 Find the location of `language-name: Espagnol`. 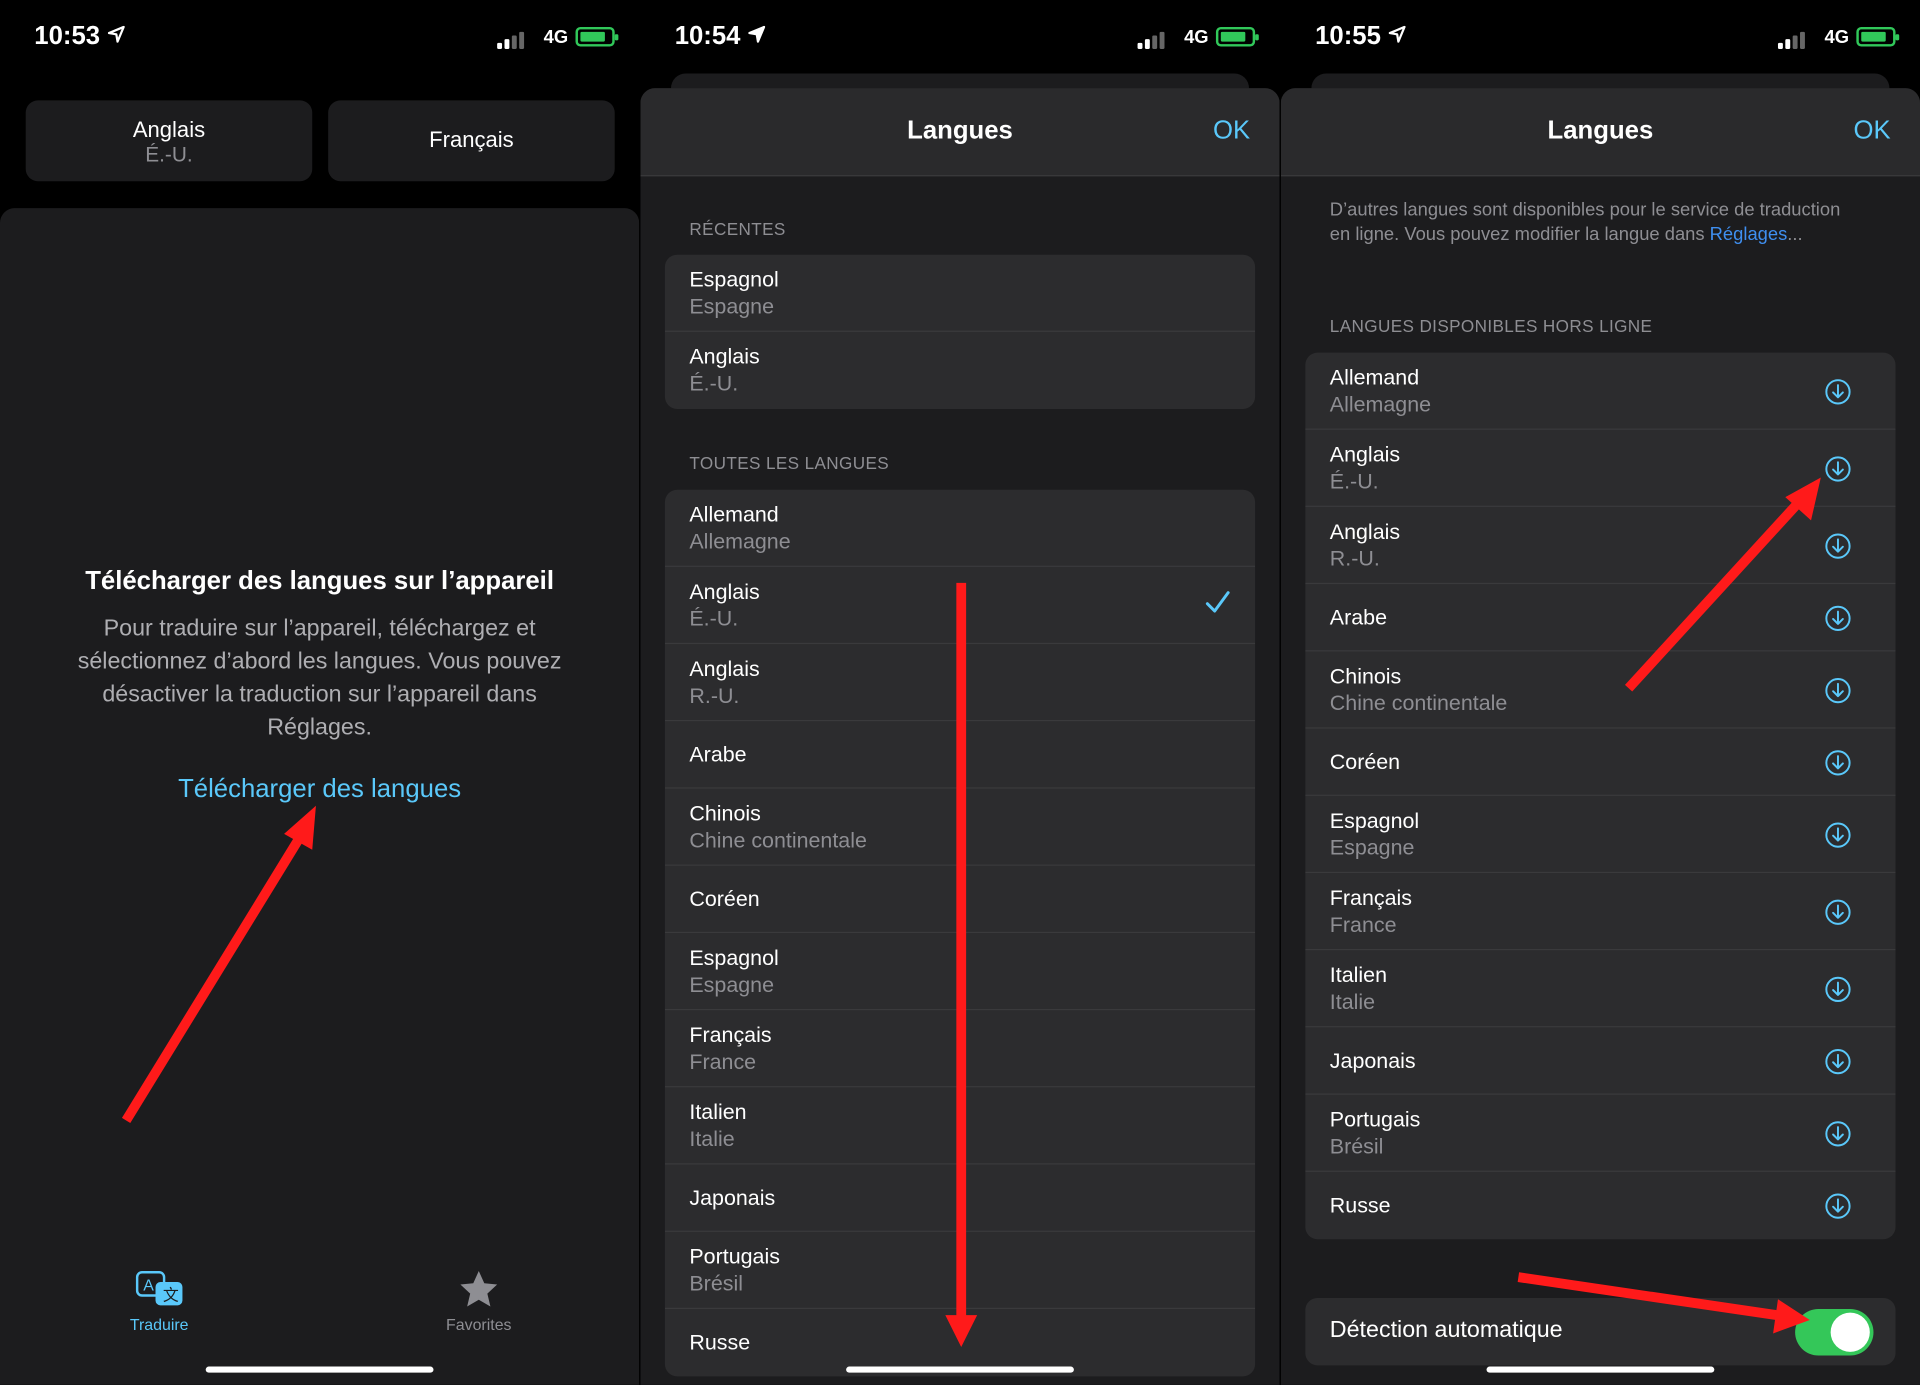

language-name: Espagnol is located at coordinates (734, 957).